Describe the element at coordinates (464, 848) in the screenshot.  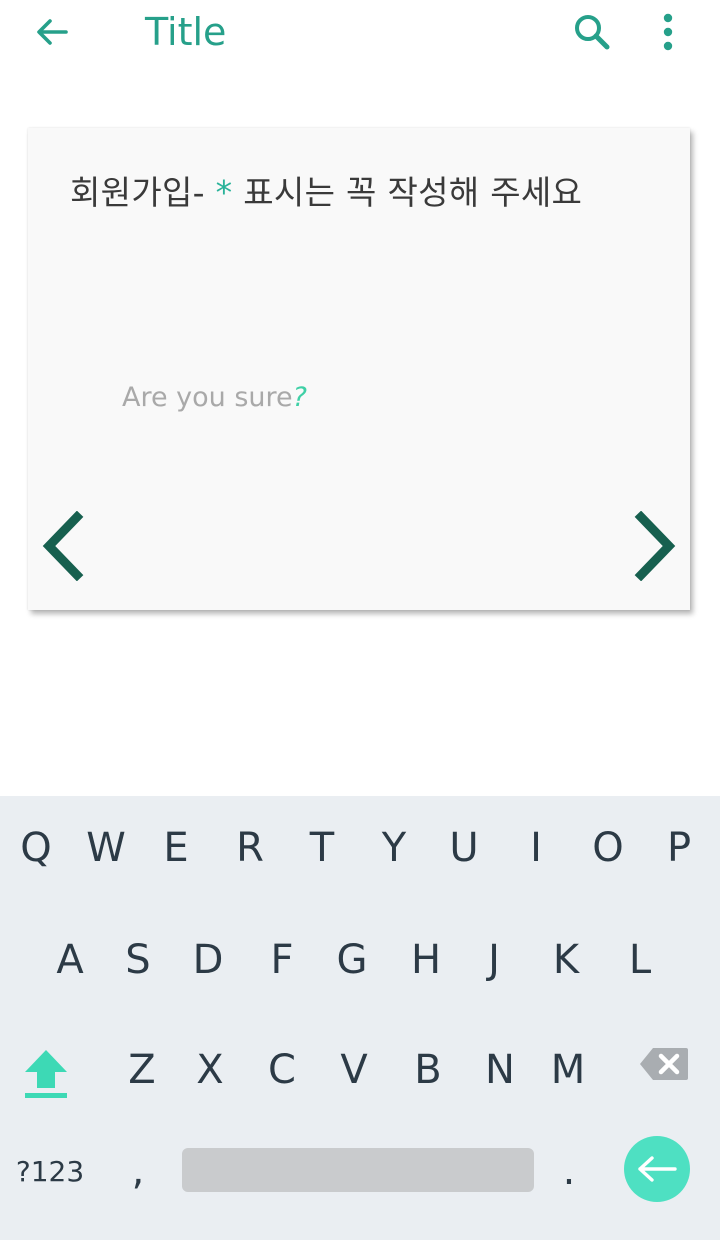
I see `key-u: U` at that location.